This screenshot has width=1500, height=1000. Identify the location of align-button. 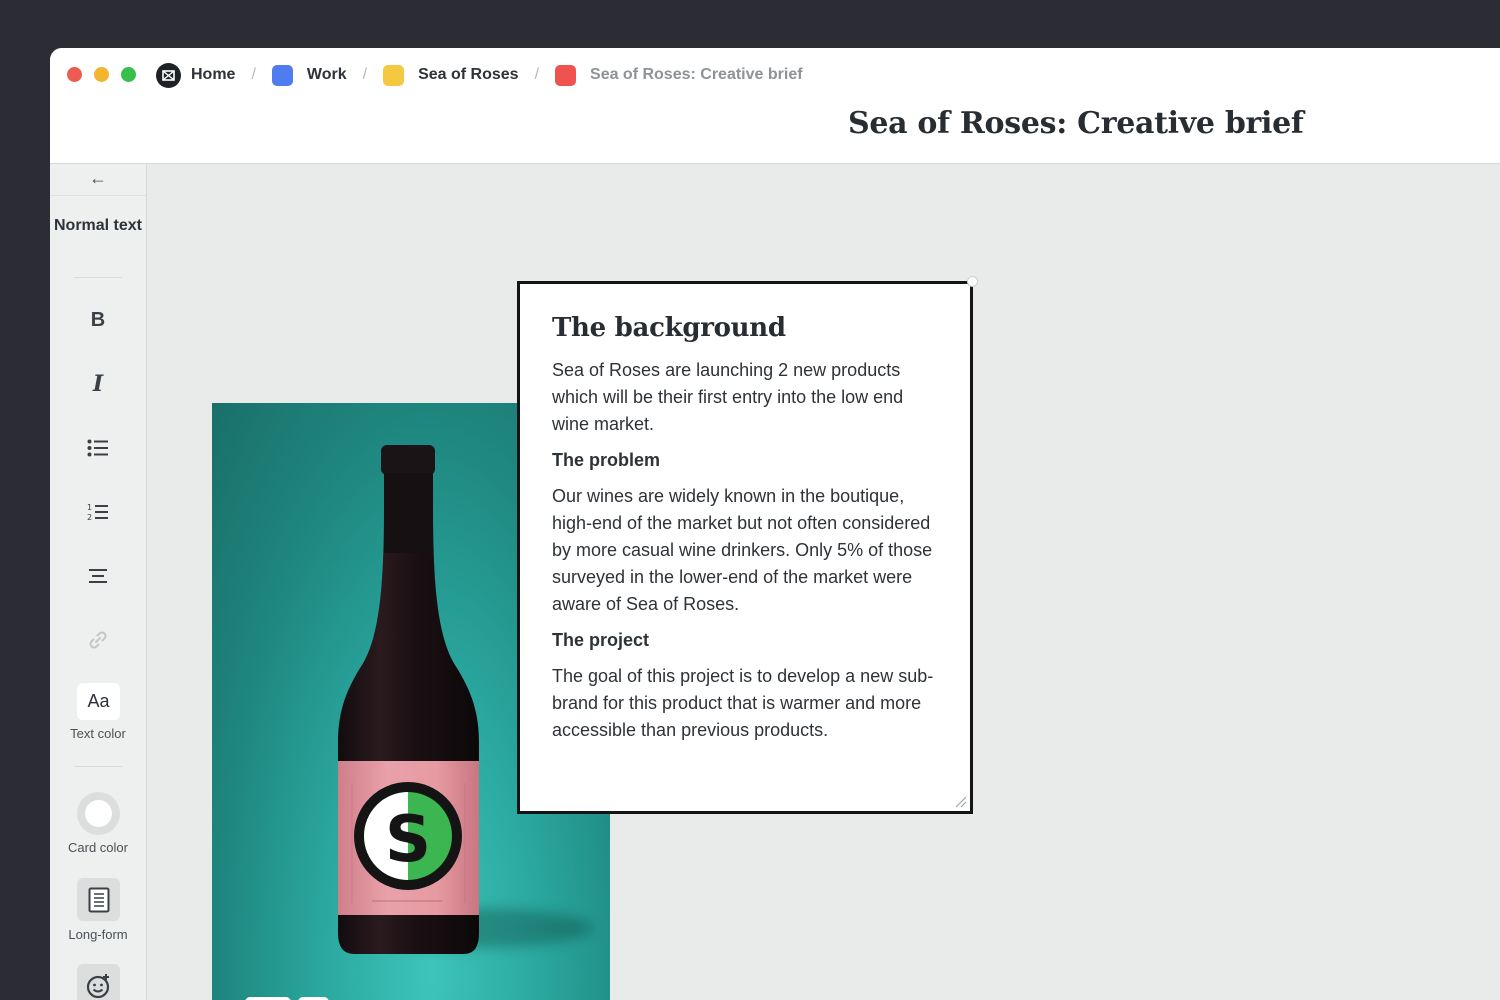
(98, 576).